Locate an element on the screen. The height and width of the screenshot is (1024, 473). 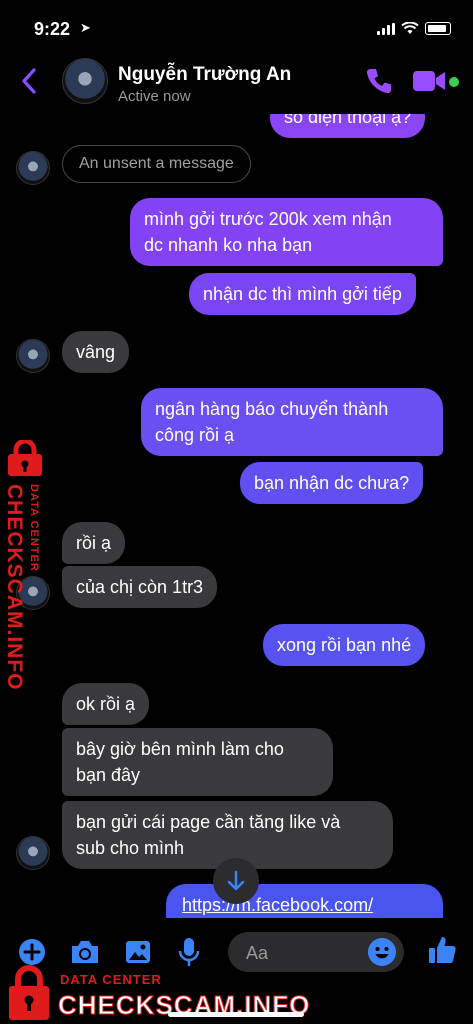
contact-status: Active now is located at coordinates (154, 96).